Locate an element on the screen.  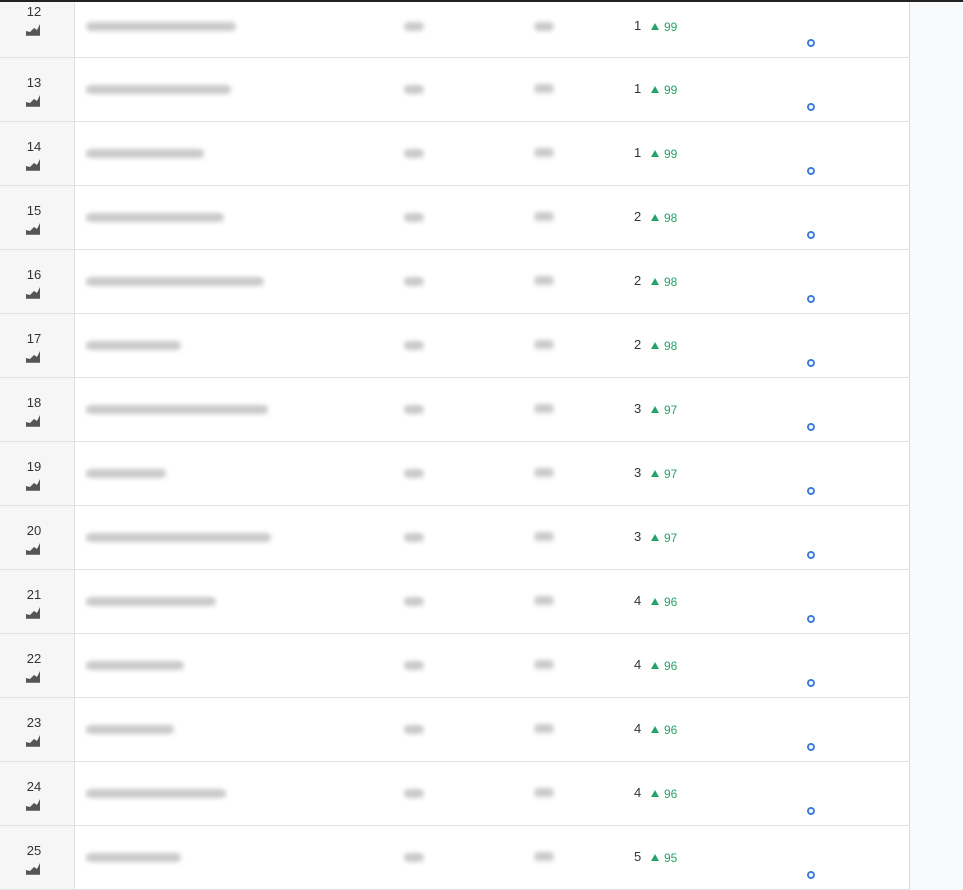
change-badge: 97 is located at coordinates (664, 474).